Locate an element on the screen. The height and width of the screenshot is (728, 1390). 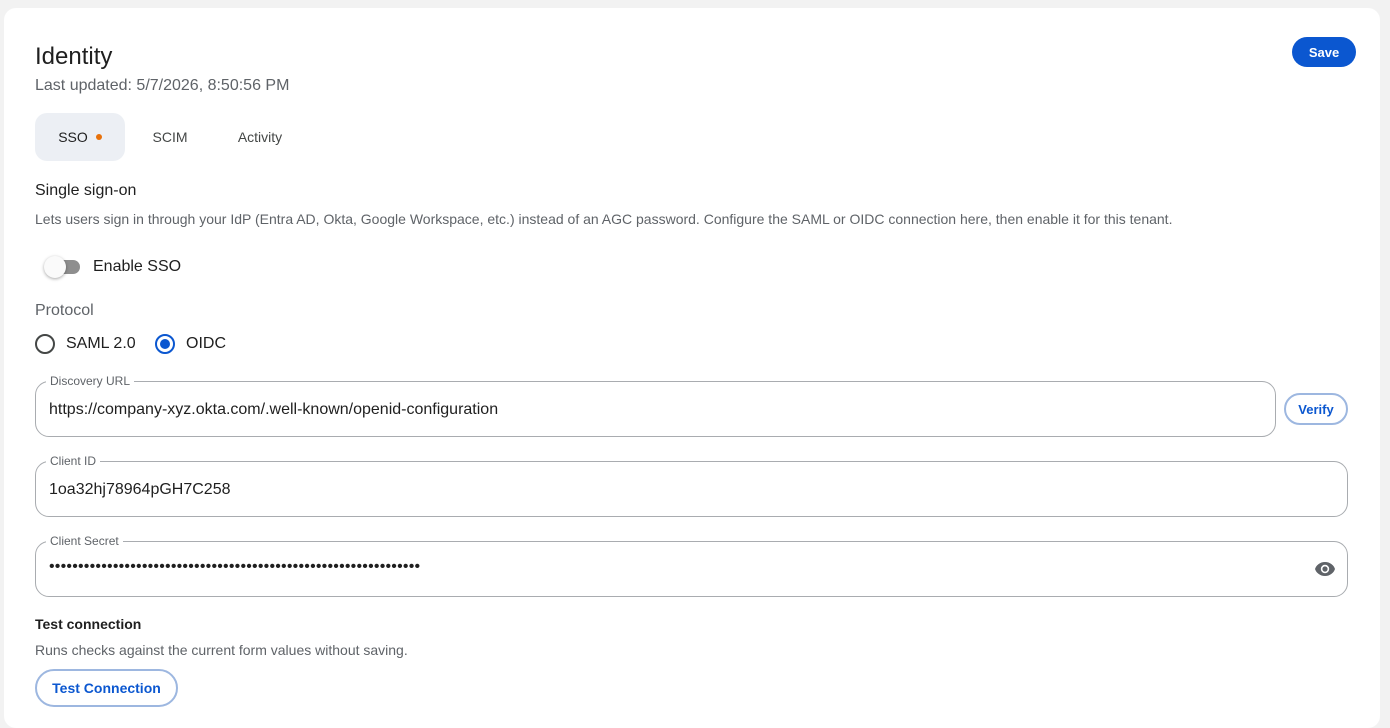
tab-scim-label: SCIM is located at coordinates (170, 137).